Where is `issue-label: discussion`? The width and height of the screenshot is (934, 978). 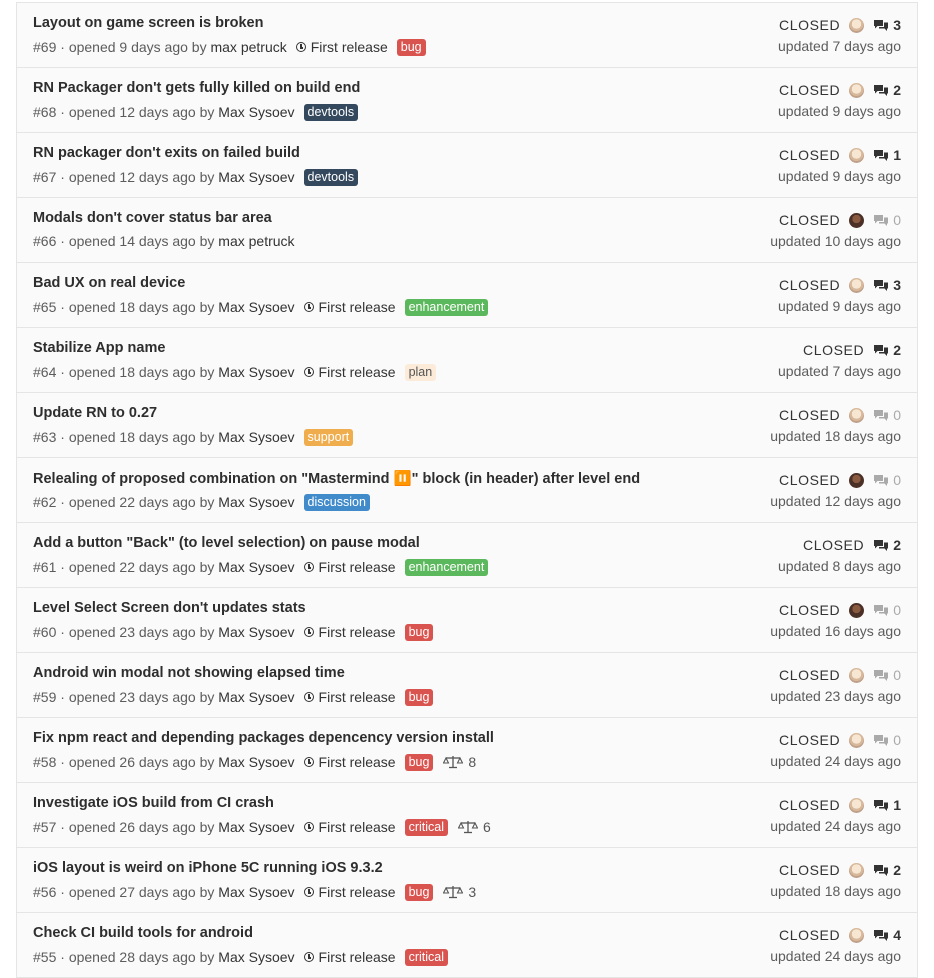
issue-label: discussion is located at coordinates (336, 502).